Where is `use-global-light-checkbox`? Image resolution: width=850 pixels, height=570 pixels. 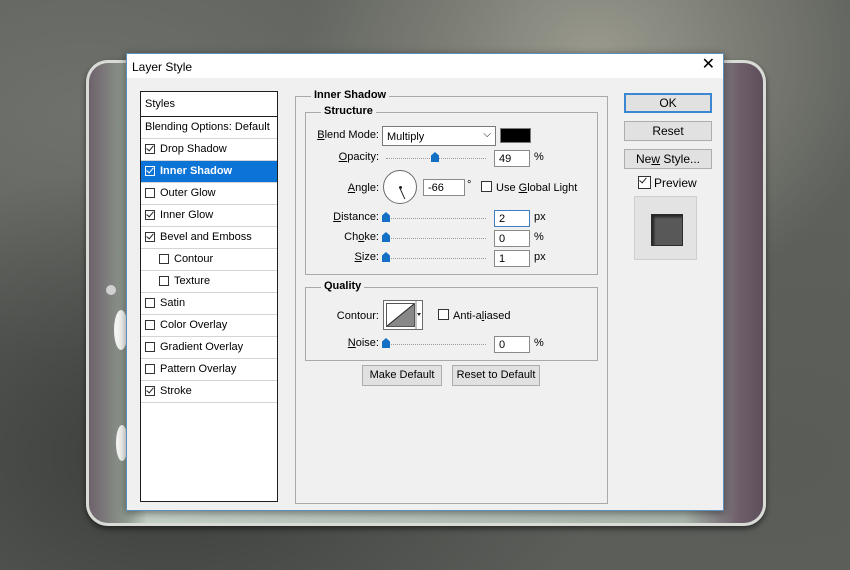 use-global-light-checkbox is located at coordinates (486, 186).